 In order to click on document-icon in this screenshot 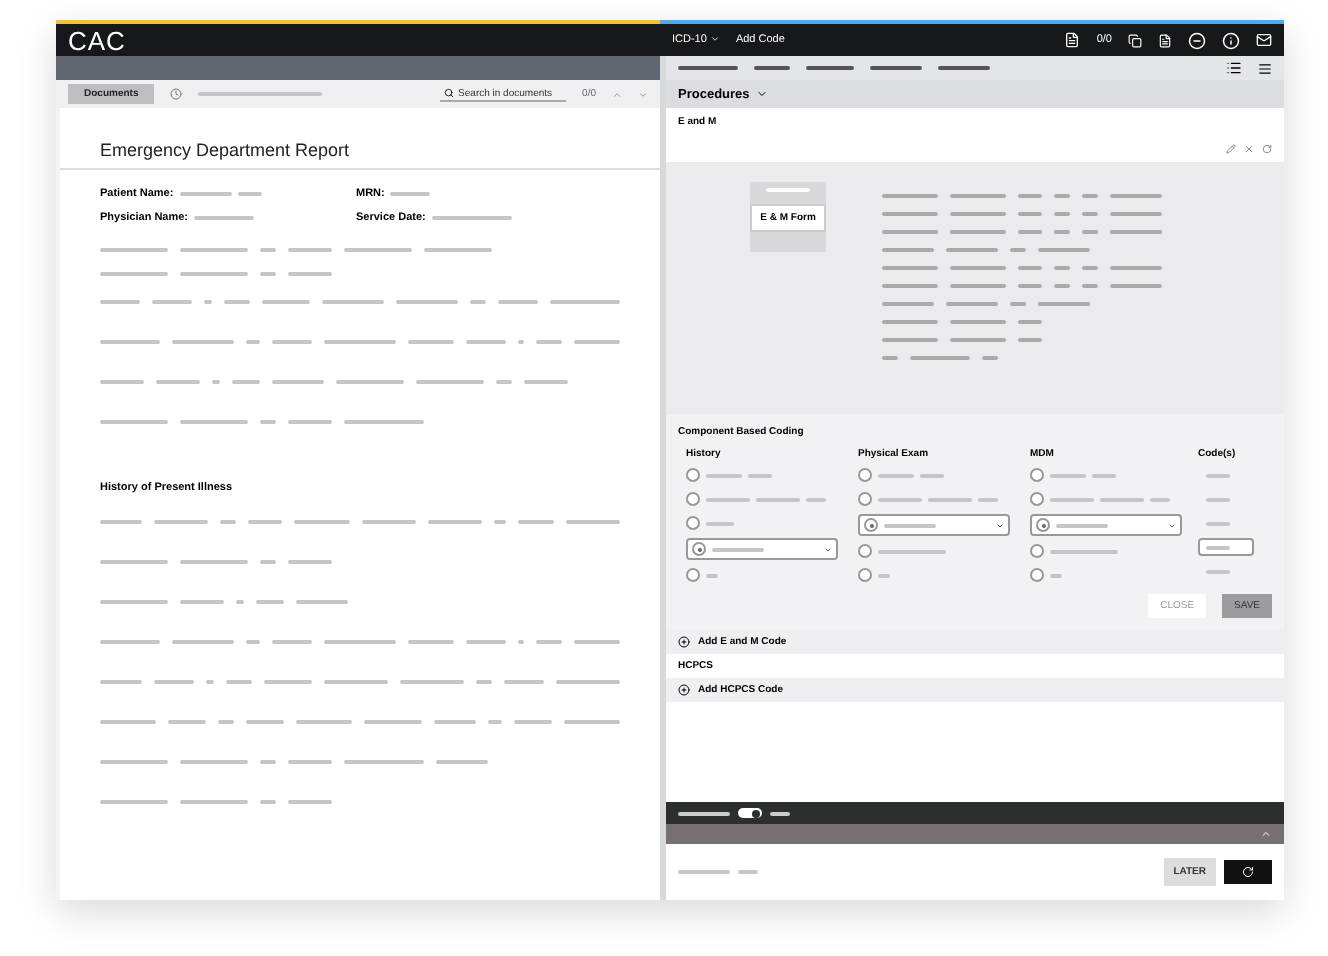, I will do `click(1072, 40)`.